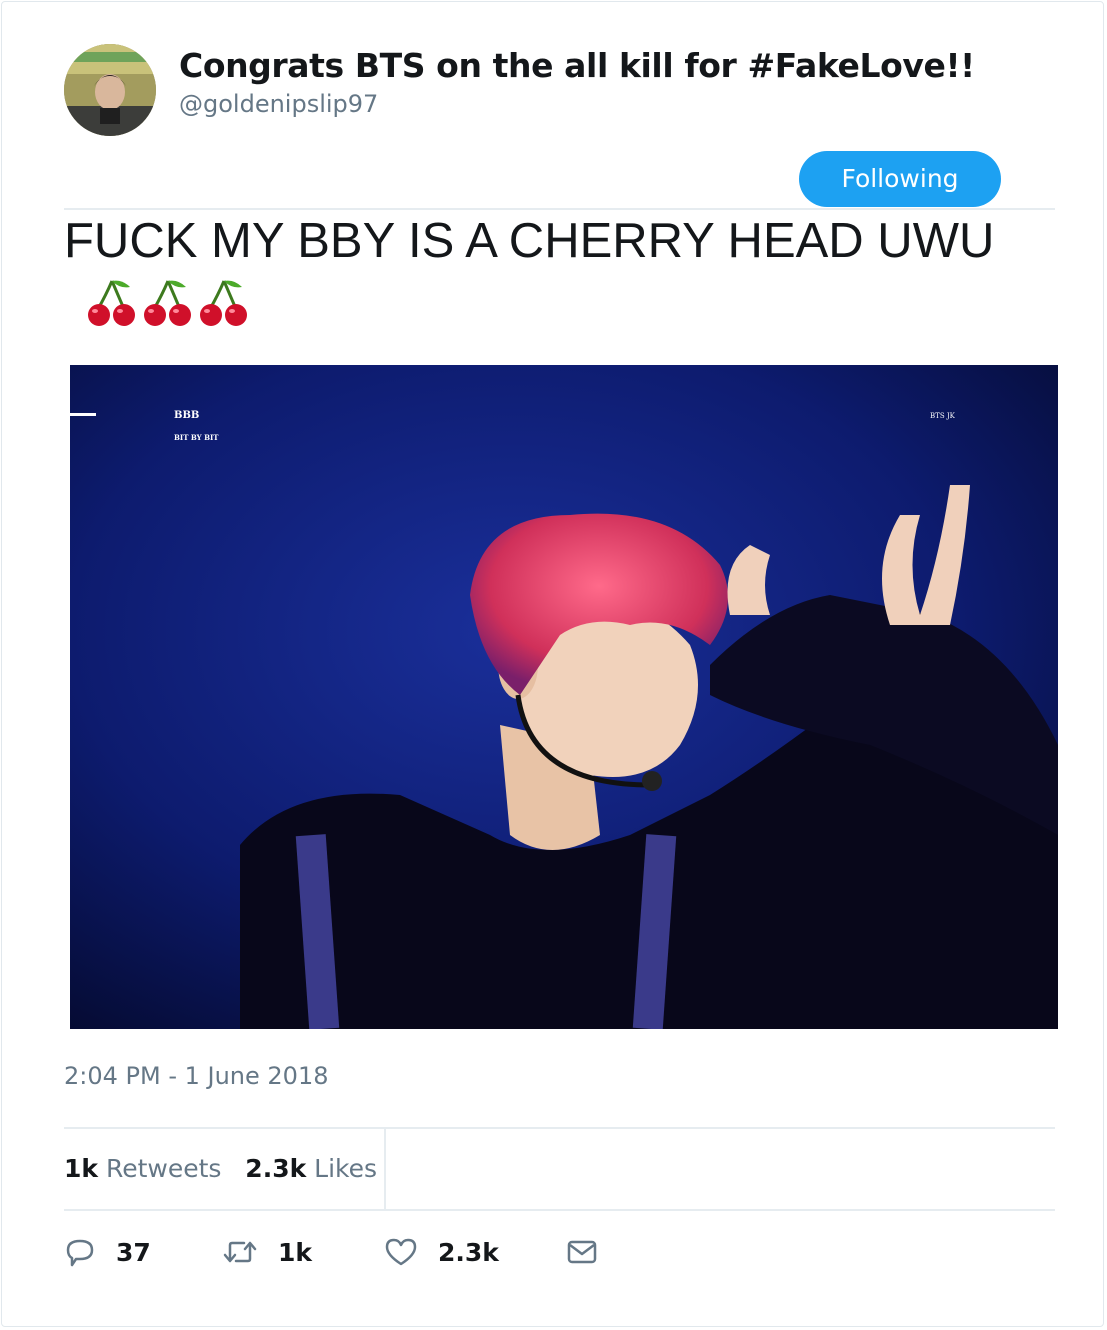 The width and height of the screenshot is (1107, 1330). I want to click on avatar-image, so click(110, 90).